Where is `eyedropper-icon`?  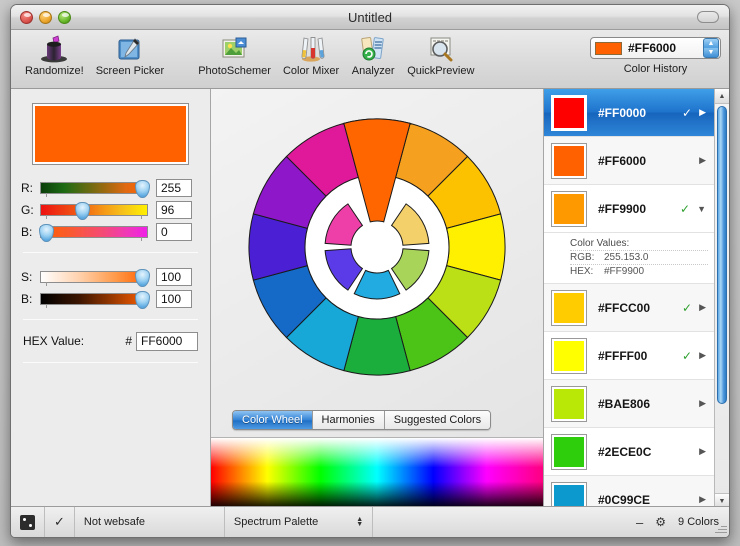 eyedropper-icon is located at coordinates (130, 48).